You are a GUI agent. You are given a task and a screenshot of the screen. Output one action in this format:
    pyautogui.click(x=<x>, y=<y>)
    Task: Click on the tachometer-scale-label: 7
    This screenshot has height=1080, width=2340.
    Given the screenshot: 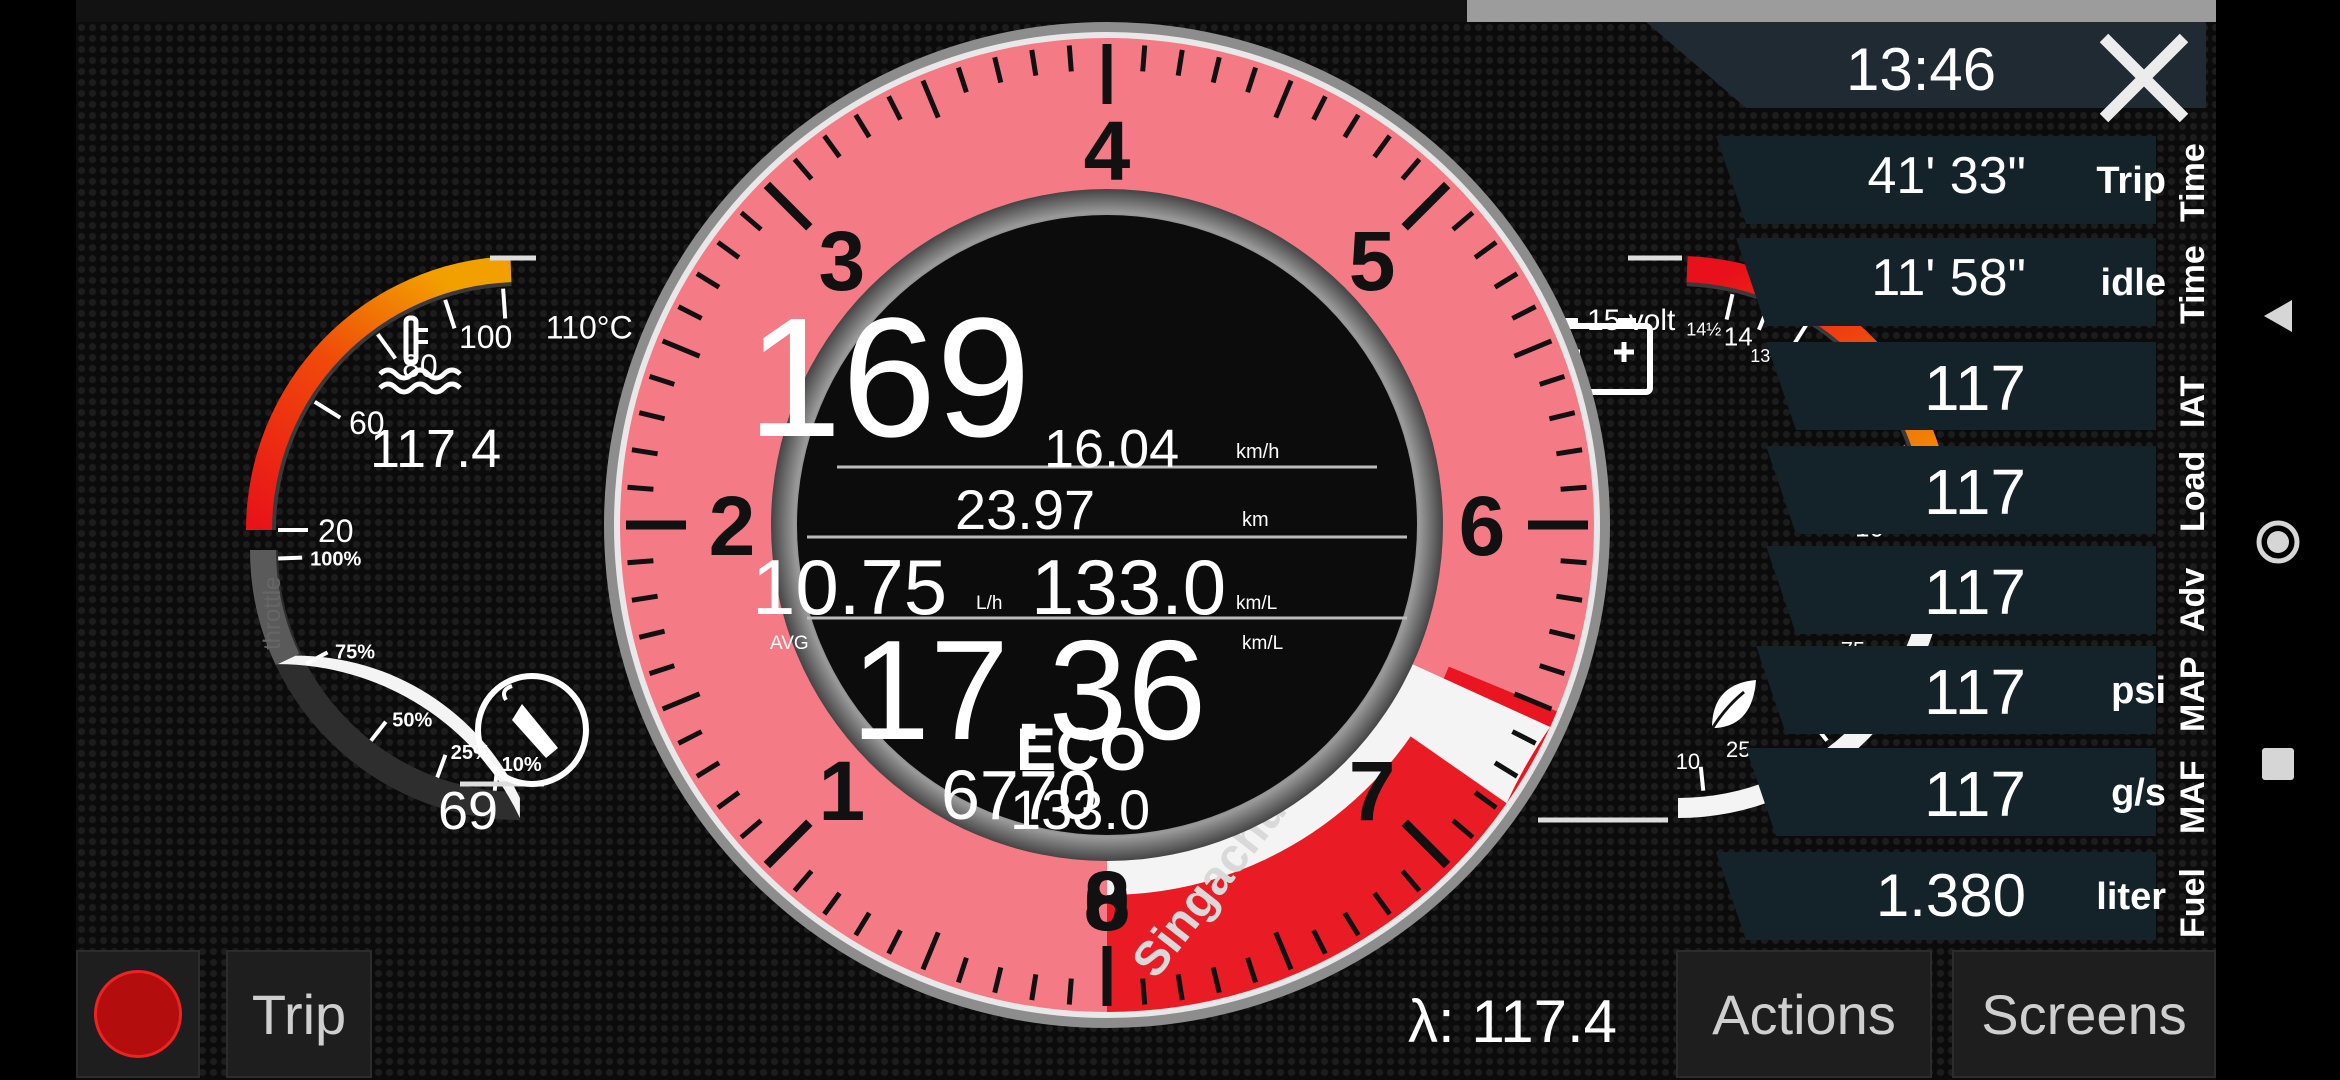 What is the action you would take?
    pyautogui.click(x=1372, y=791)
    